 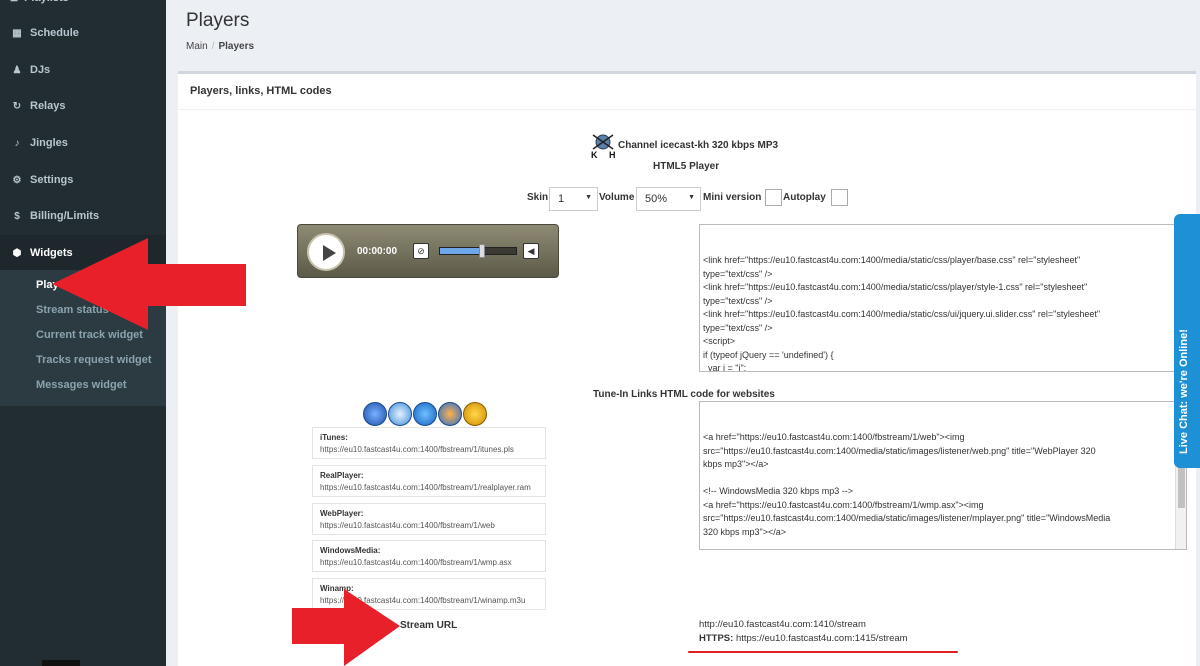 I want to click on sidebar-item-playlists-partial: ☰Playlists, so click(x=80, y=2).